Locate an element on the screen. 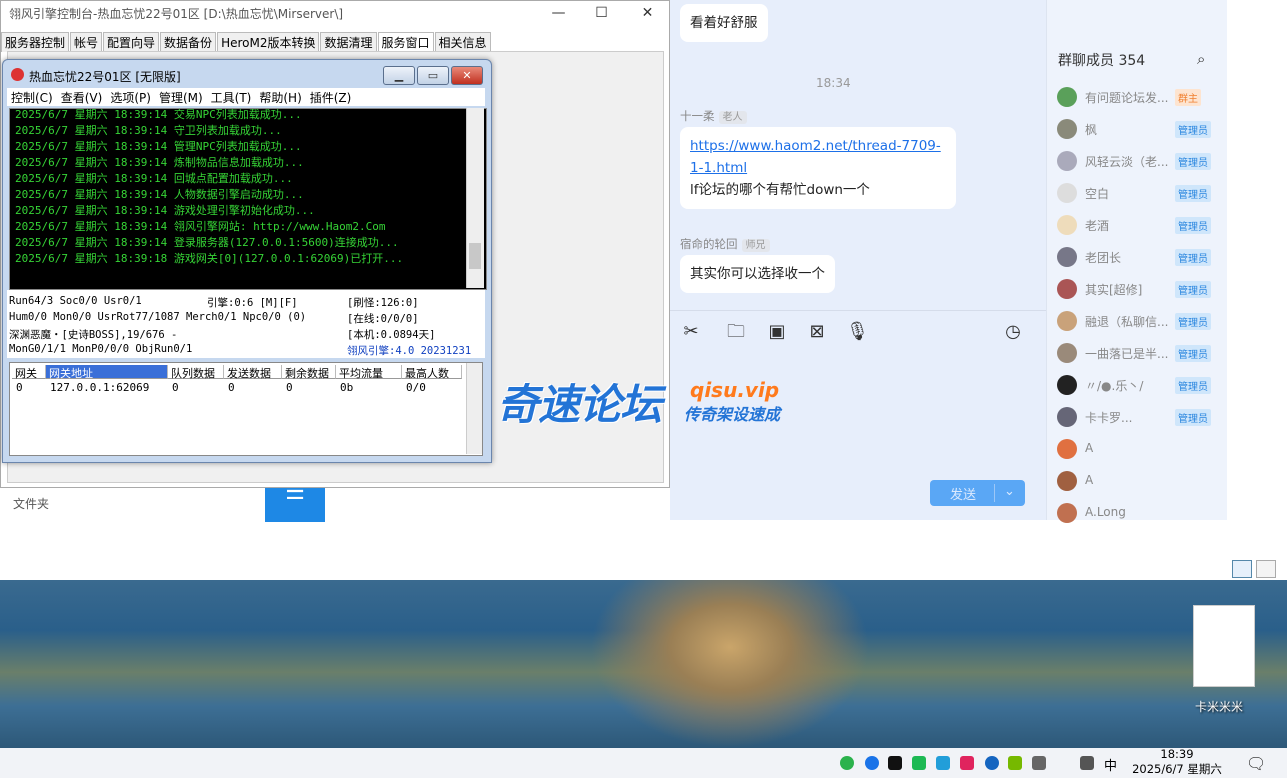  box-icon: ⊠ is located at coordinates (817, 332).